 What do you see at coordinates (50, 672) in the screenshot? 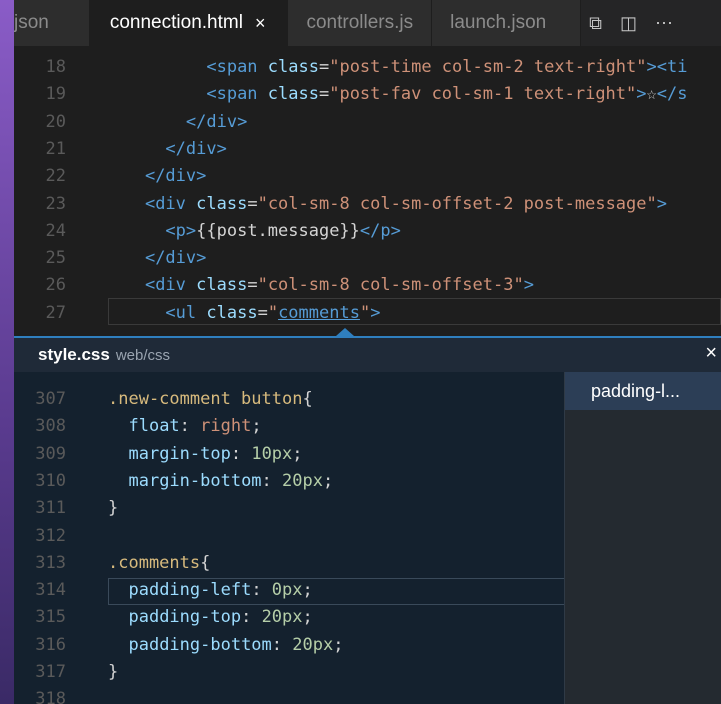
I see `line-number: 317` at bounding box center [50, 672].